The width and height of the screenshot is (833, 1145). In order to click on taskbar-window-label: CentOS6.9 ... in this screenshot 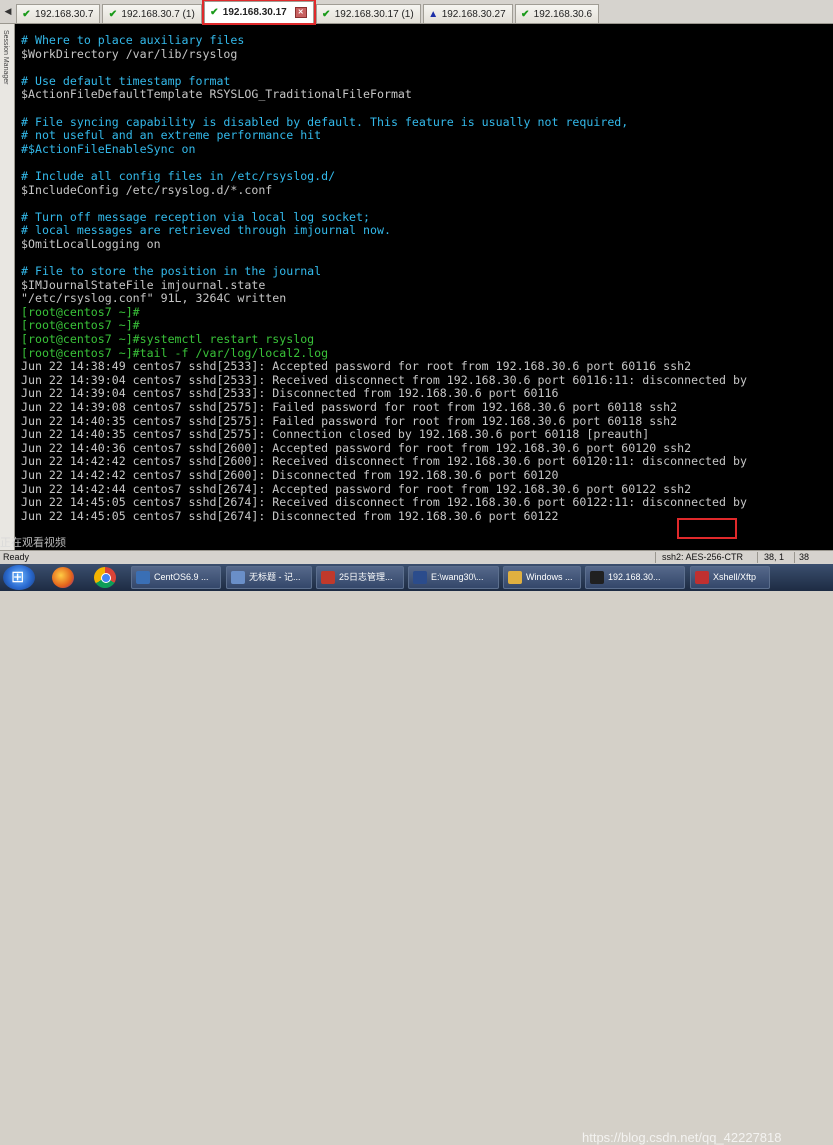, I will do `click(181, 577)`.